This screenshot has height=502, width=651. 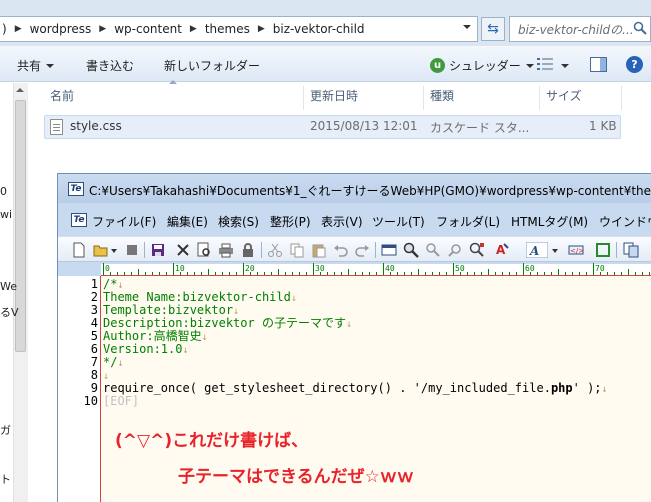 I want to click on column-header-size: サイズ, so click(x=581, y=98).